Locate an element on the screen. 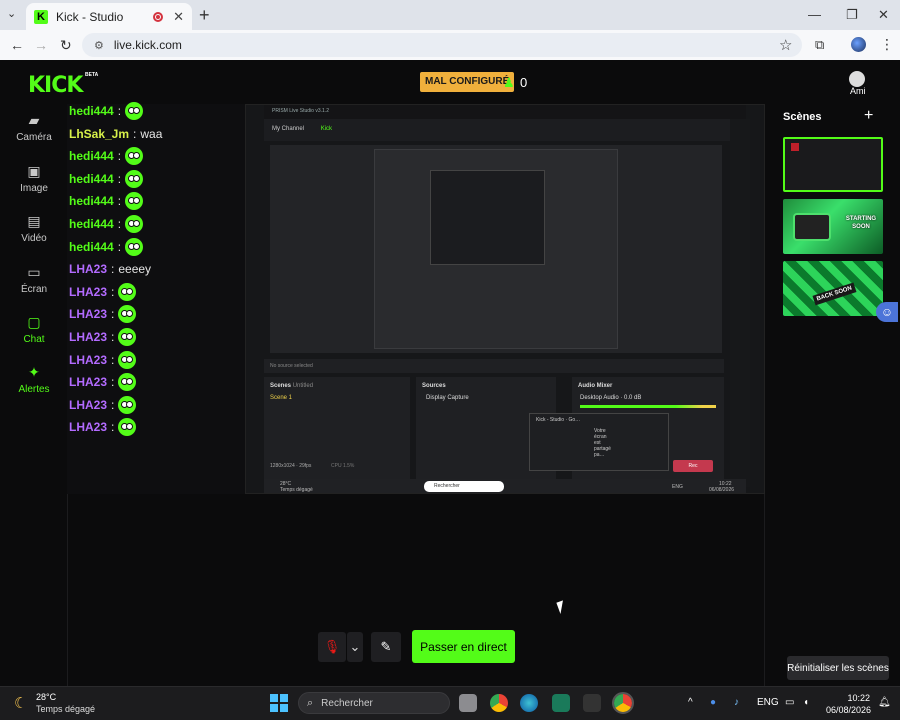  prism-channel-name: Kick is located at coordinates (326, 129).